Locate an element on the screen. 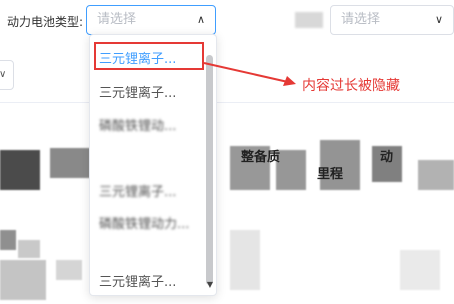  highlight-box is located at coordinates (149, 56).